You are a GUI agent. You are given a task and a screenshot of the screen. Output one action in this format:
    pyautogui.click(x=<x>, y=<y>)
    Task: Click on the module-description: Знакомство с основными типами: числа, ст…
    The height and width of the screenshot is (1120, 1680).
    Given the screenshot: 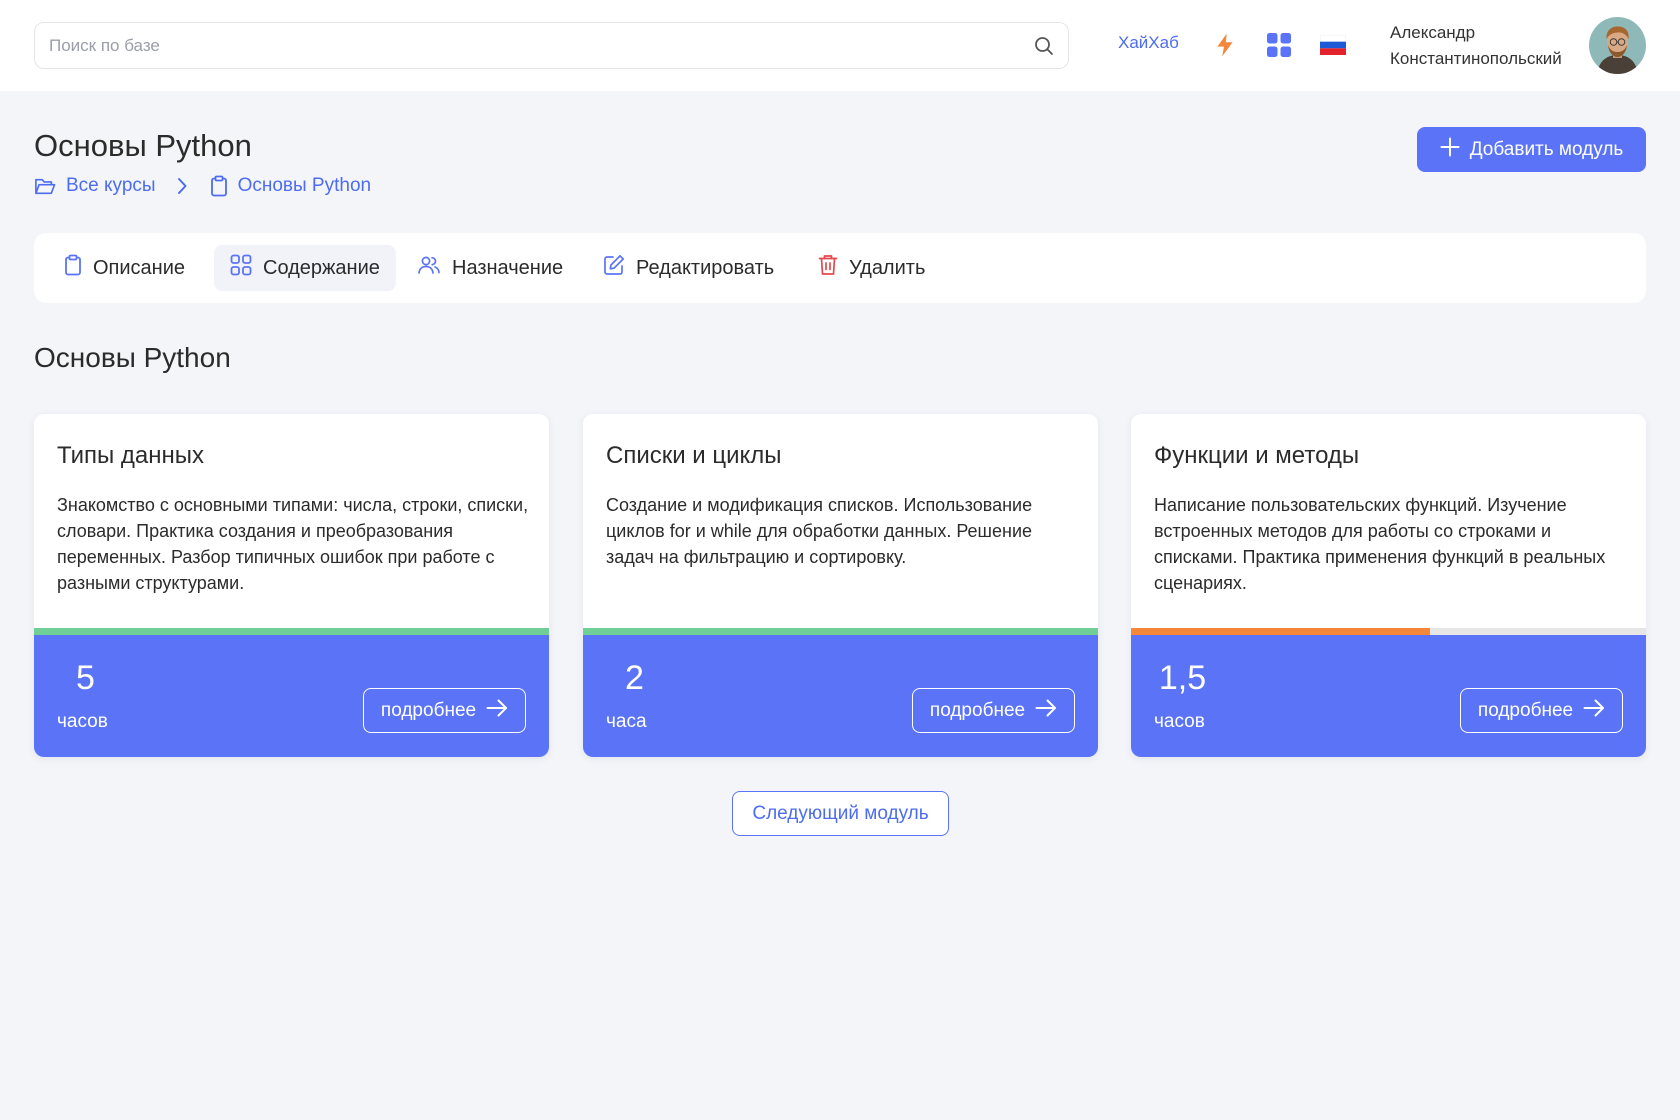 What is the action you would take?
    pyautogui.click(x=293, y=544)
    